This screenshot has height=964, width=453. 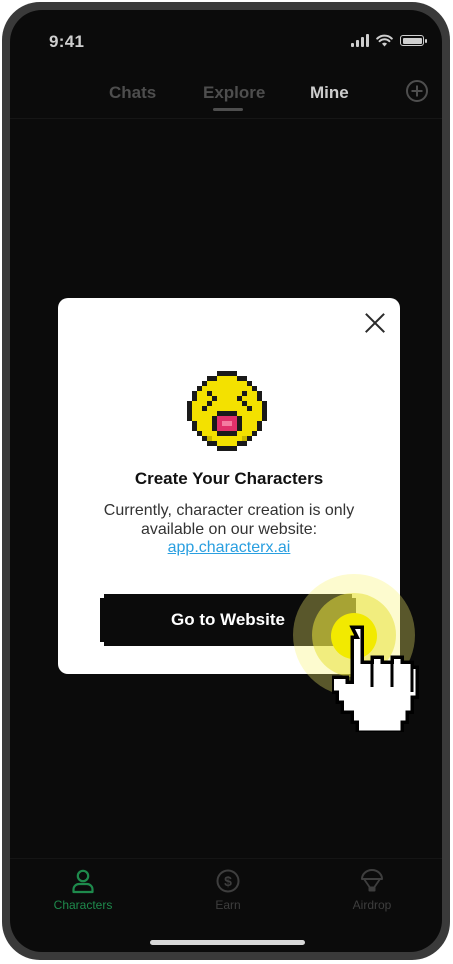 What do you see at coordinates (67, 41) in the screenshot?
I see `status-time: 9:41` at bounding box center [67, 41].